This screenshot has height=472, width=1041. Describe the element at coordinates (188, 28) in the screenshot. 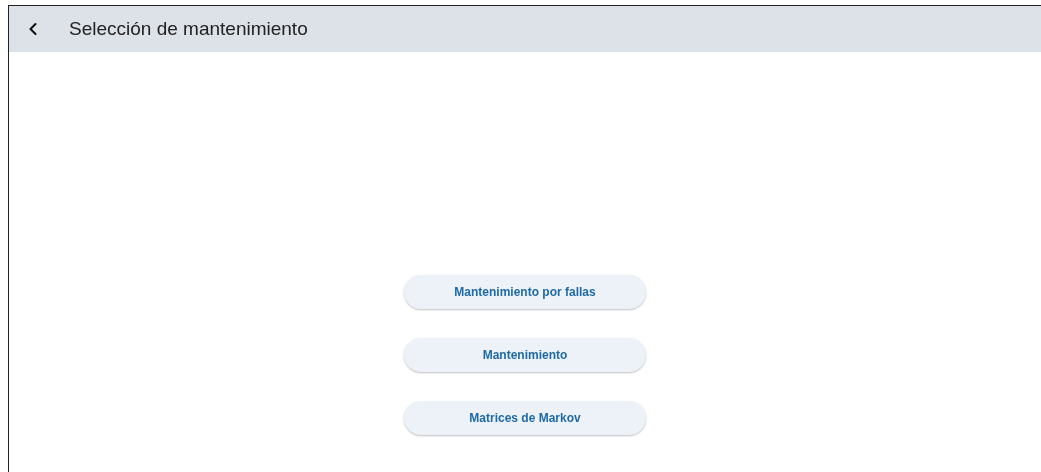

I see `page-title: Selección de mantenimiento` at that location.